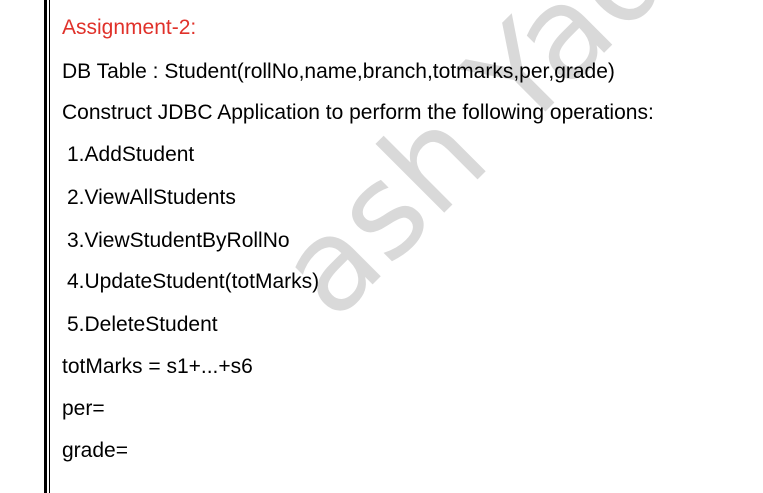 This screenshot has height=493, width=763. I want to click on assignment-title: Assignment-2:, so click(129, 27).